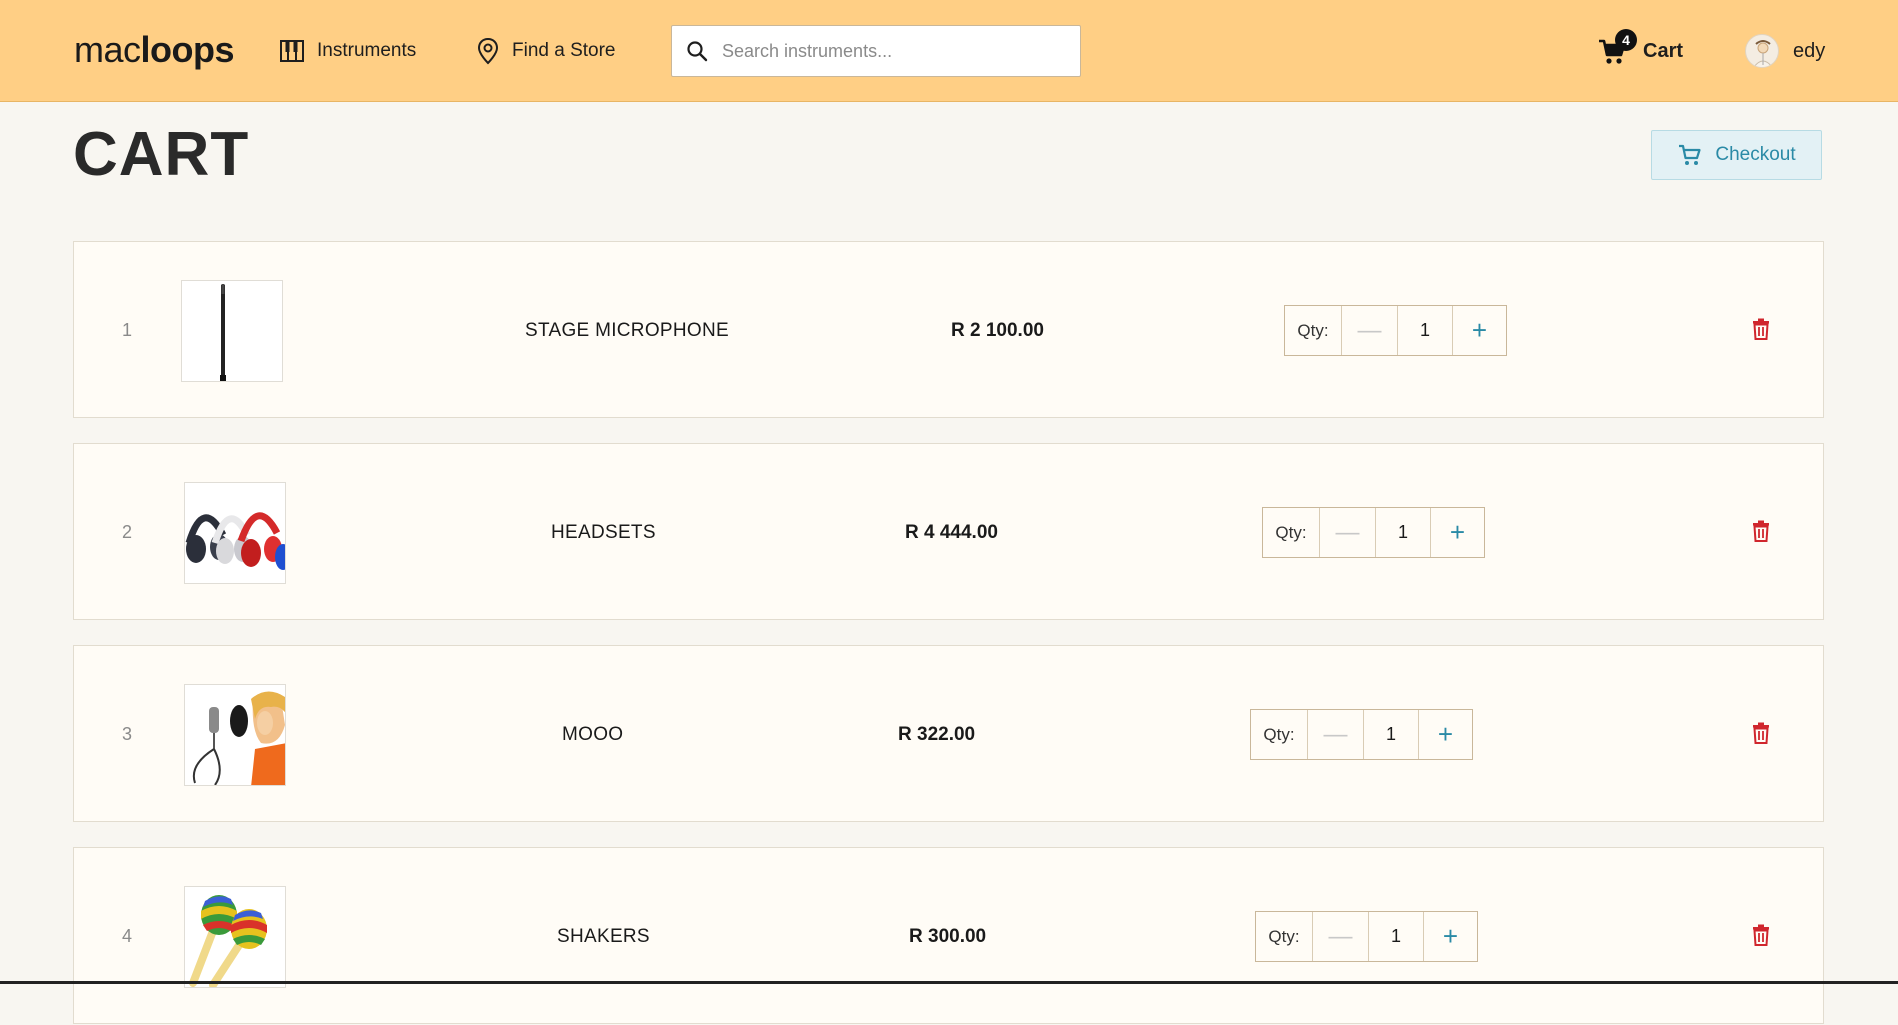 This screenshot has height=1025, width=1898. Describe the element at coordinates (937, 734) in the screenshot. I see `product-price: R 322.00` at that location.